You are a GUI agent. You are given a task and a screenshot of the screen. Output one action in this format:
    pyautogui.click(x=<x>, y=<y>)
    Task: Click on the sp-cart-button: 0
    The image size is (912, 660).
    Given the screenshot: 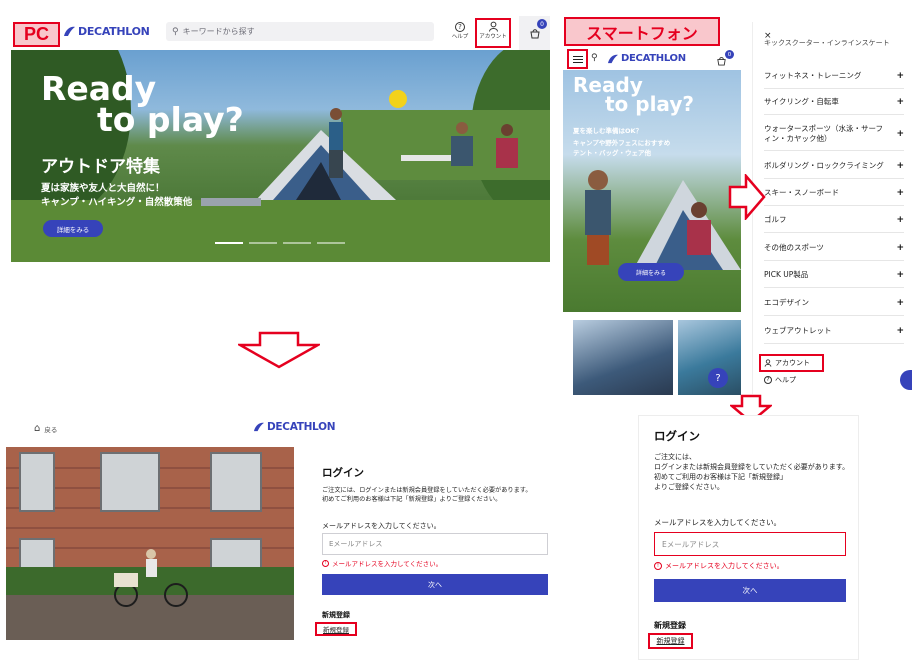 What is the action you would take?
    pyautogui.click(x=727, y=59)
    